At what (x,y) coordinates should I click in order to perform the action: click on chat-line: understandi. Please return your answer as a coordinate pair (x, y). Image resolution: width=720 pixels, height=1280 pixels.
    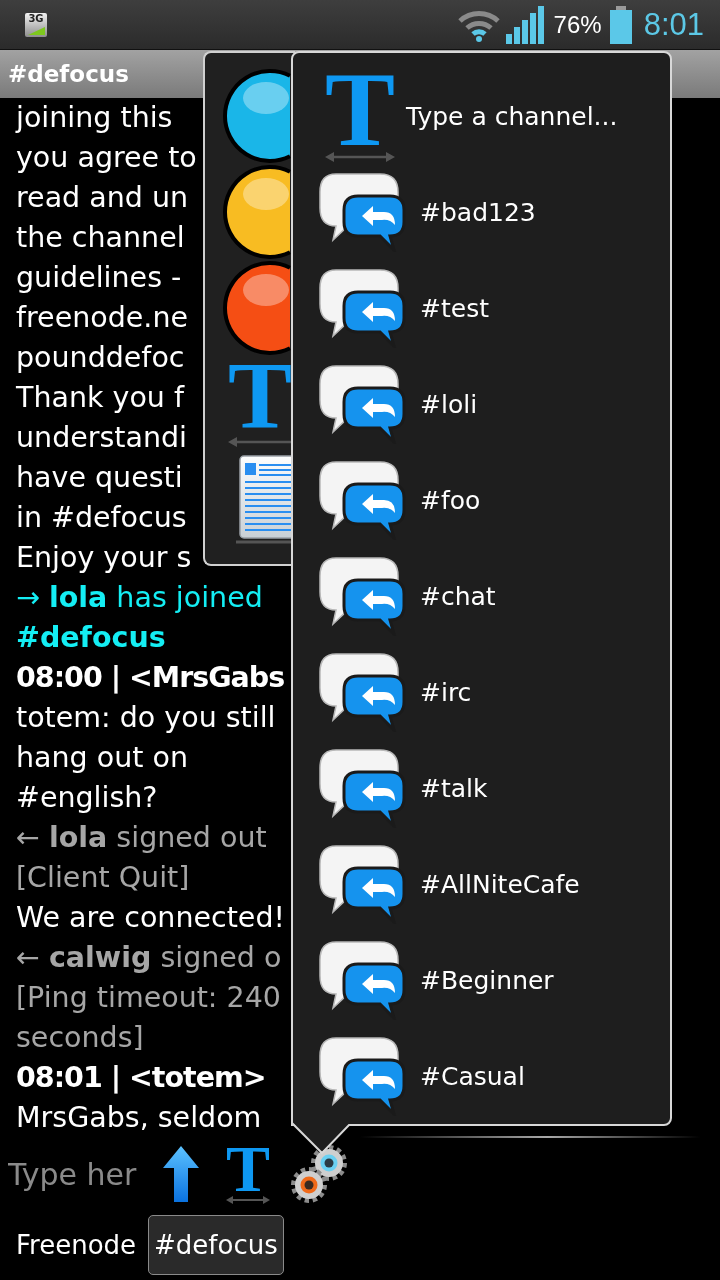
    Looking at the image, I should click on (102, 438).